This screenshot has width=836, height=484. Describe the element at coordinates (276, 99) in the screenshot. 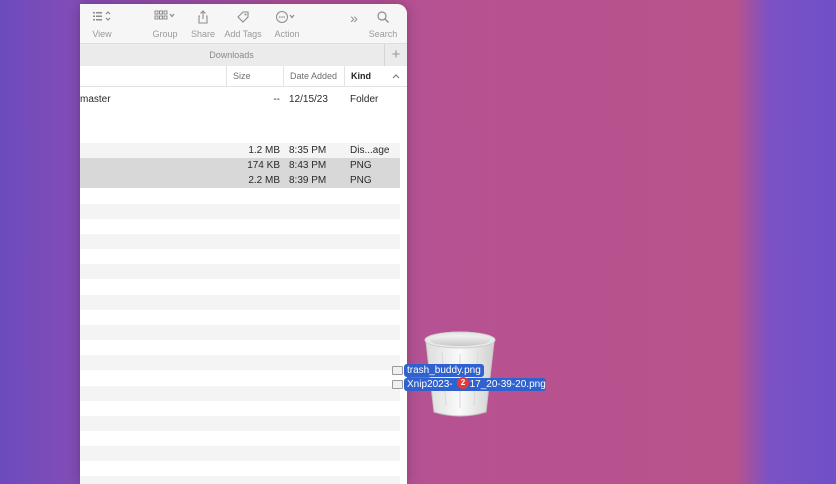

I see `file-size: --` at that location.